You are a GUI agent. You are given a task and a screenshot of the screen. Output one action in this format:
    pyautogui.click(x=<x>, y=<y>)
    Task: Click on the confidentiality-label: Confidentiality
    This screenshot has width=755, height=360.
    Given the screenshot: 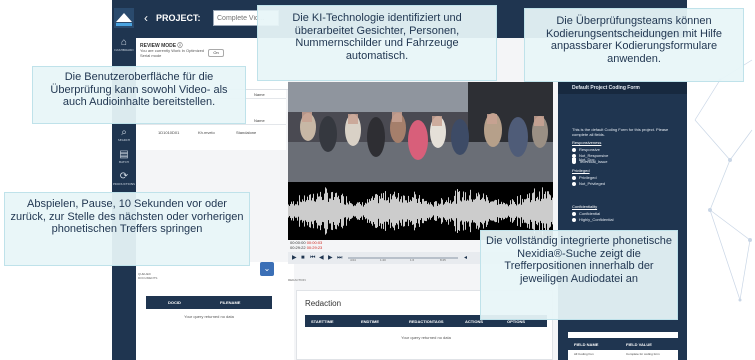 What is the action you would take?
    pyautogui.click(x=585, y=206)
    